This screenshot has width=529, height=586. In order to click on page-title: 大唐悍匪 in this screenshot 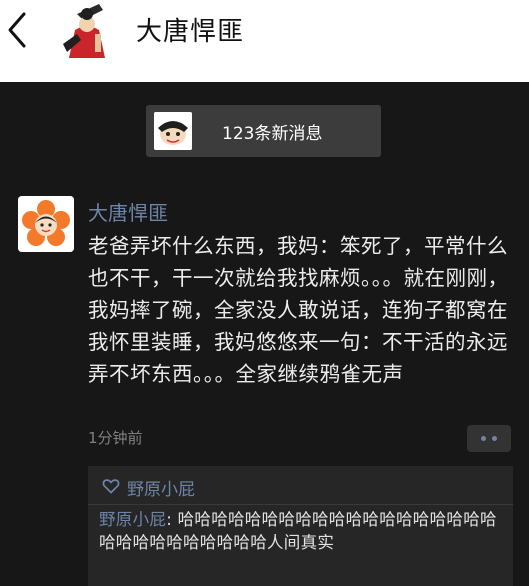, I will do `click(190, 32)`.